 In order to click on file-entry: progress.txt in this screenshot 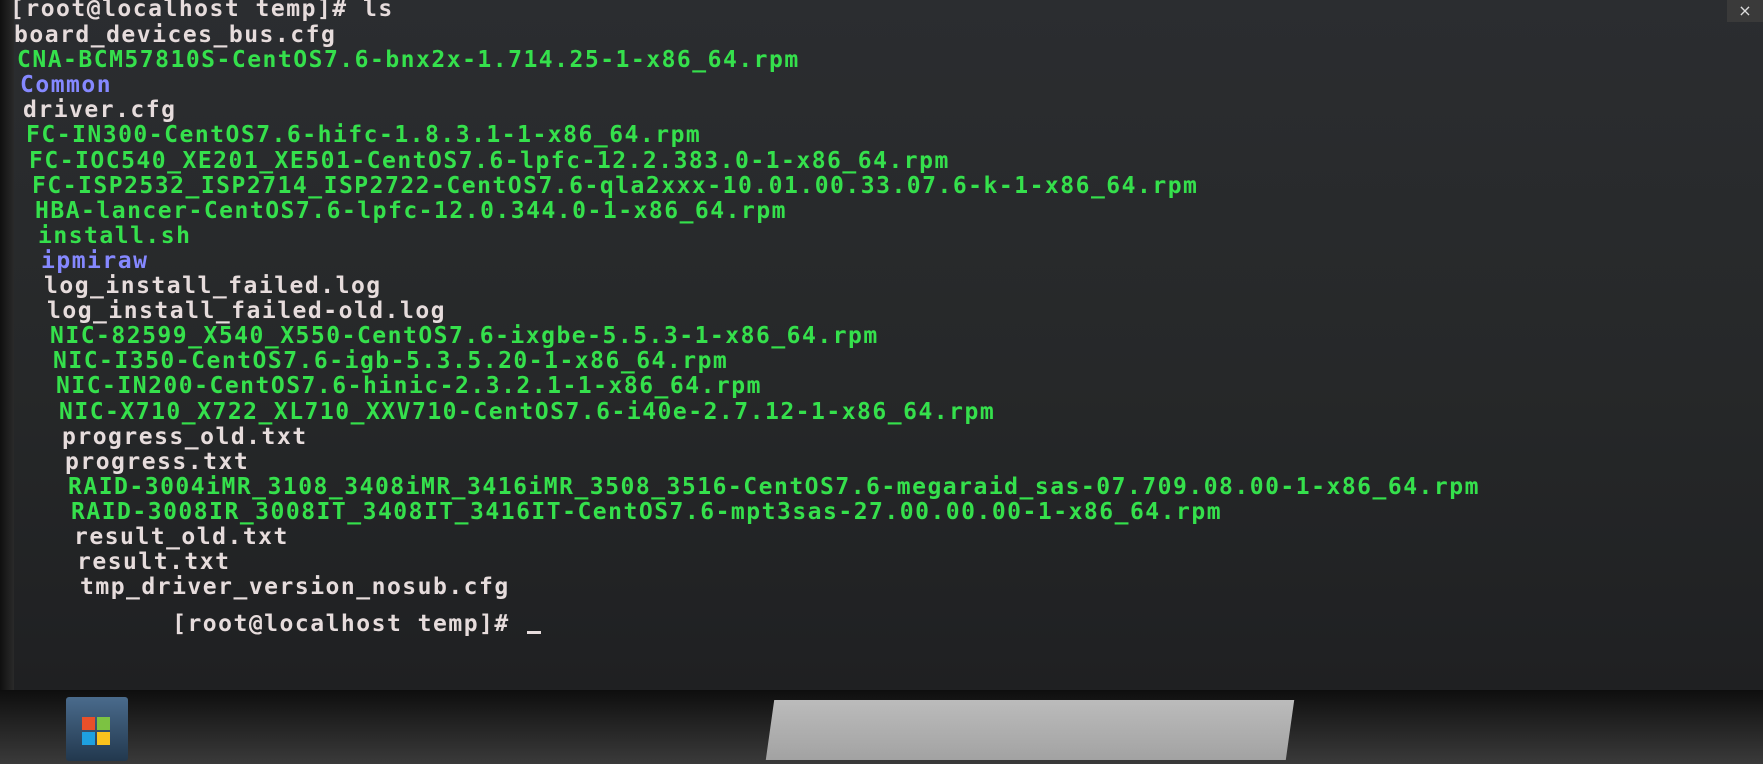, I will do `click(157, 461)`.